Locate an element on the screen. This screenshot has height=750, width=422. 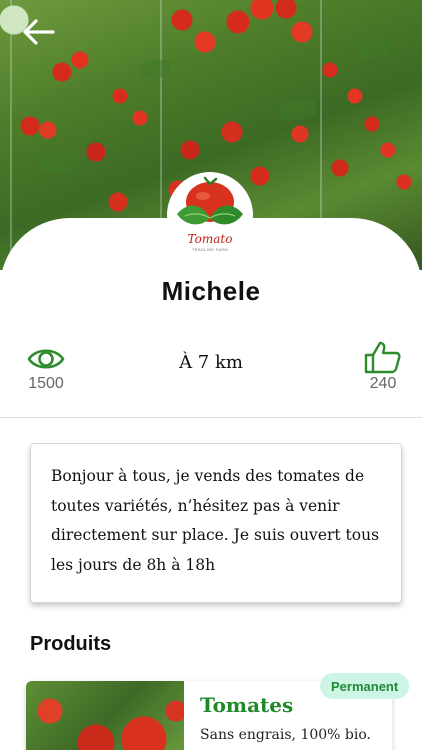
product-image is located at coordinates (105, 715).